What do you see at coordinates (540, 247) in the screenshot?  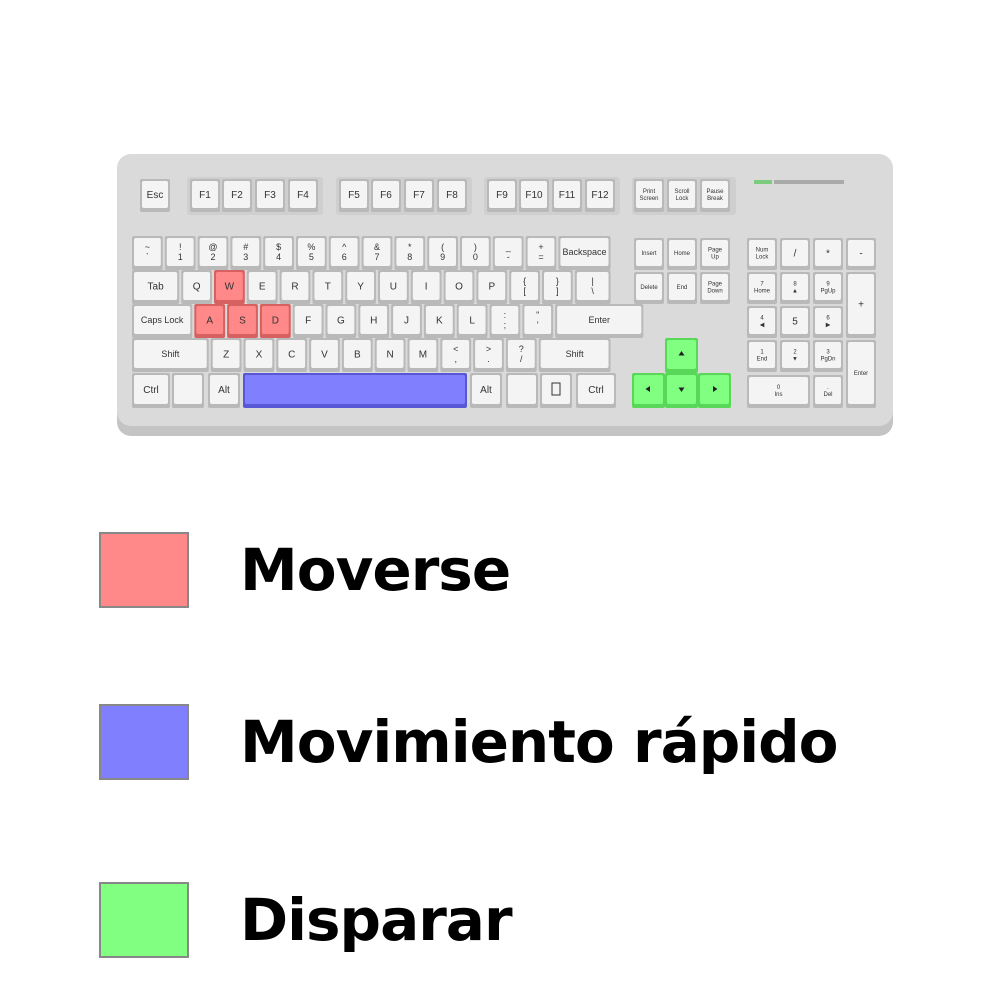 I see `key-symbol-label: +` at bounding box center [540, 247].